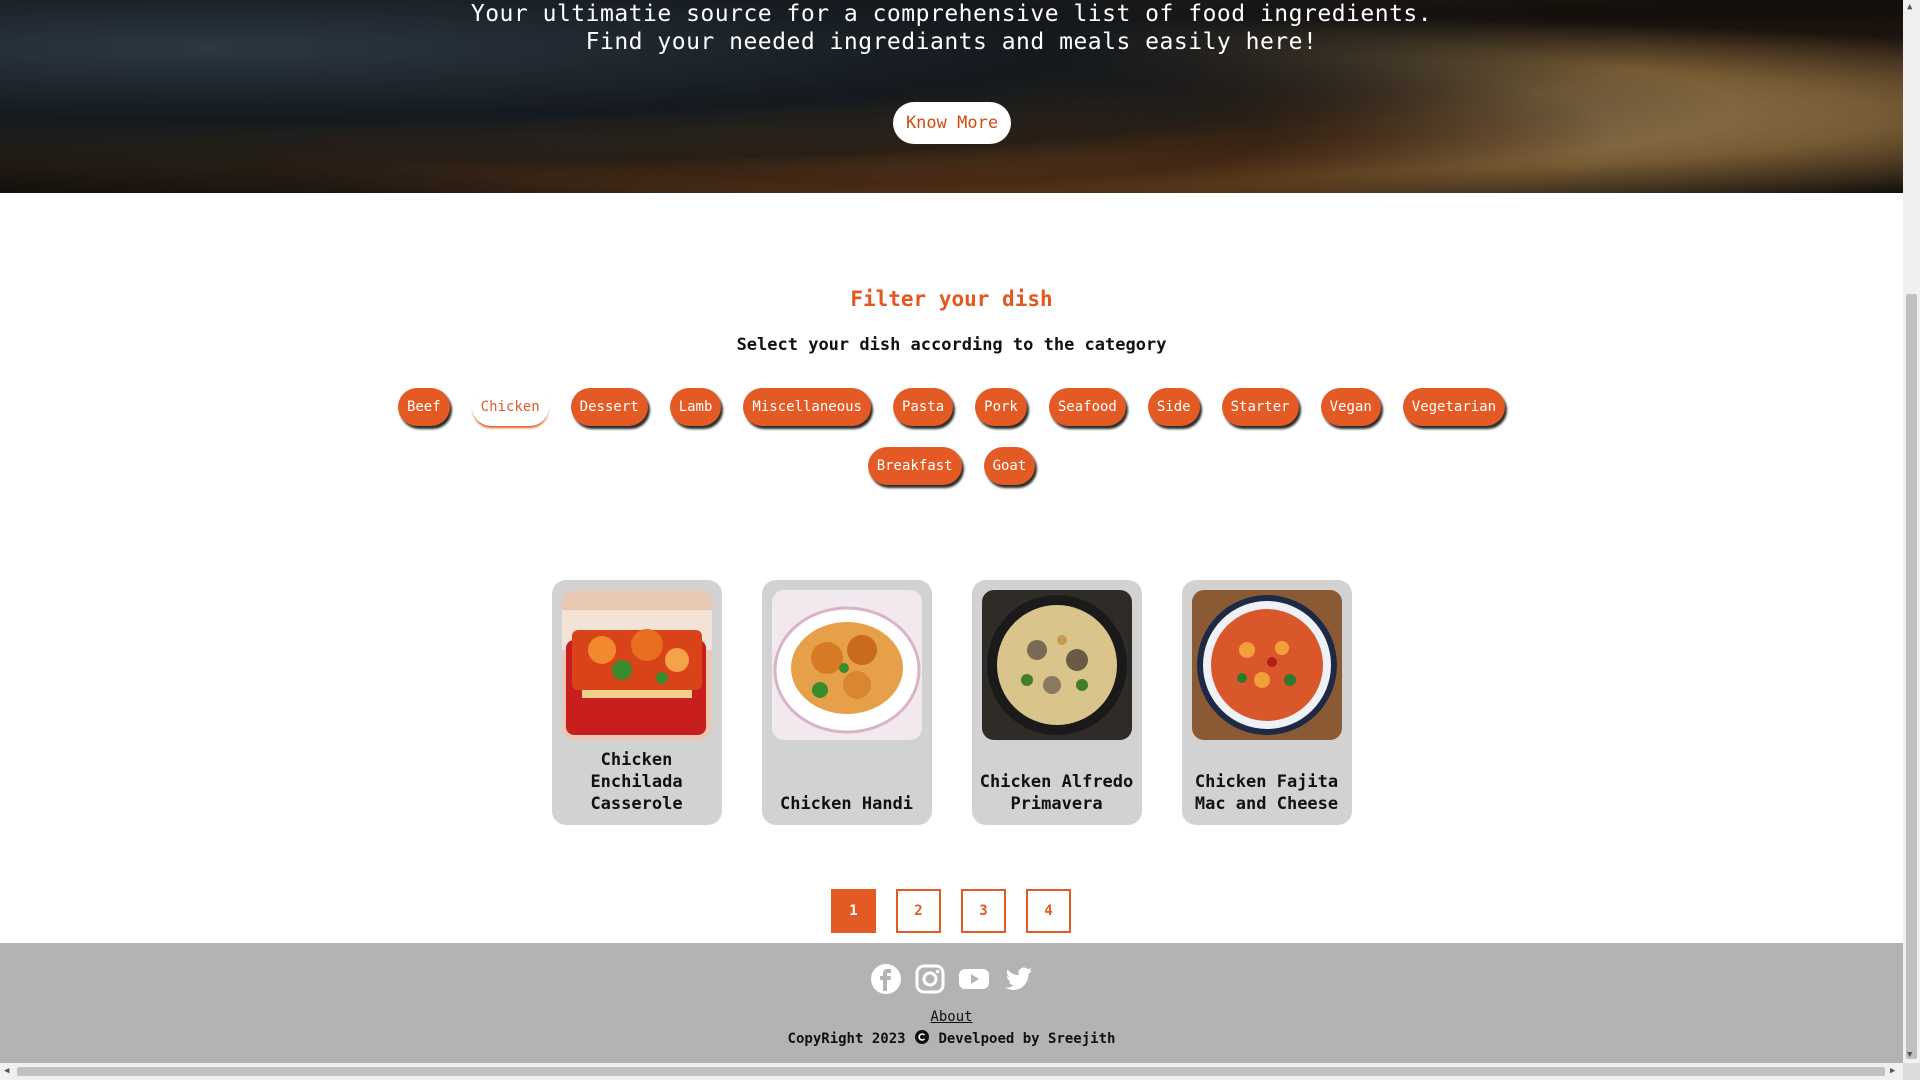 This screenshot has height=1080, width=1920. What do you see at coordinates (1911, 1071) in the screenshot?
I see `scrollbar-corner` at bounding box center [1911, 1071].